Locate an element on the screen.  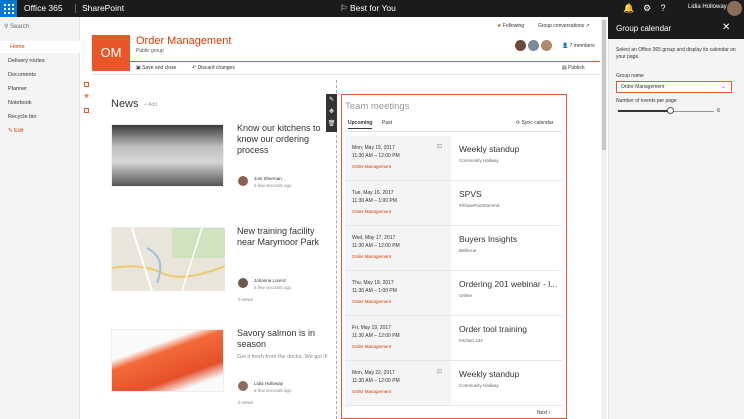
group-name-value: Order Management is located at coordinates (643, 87).